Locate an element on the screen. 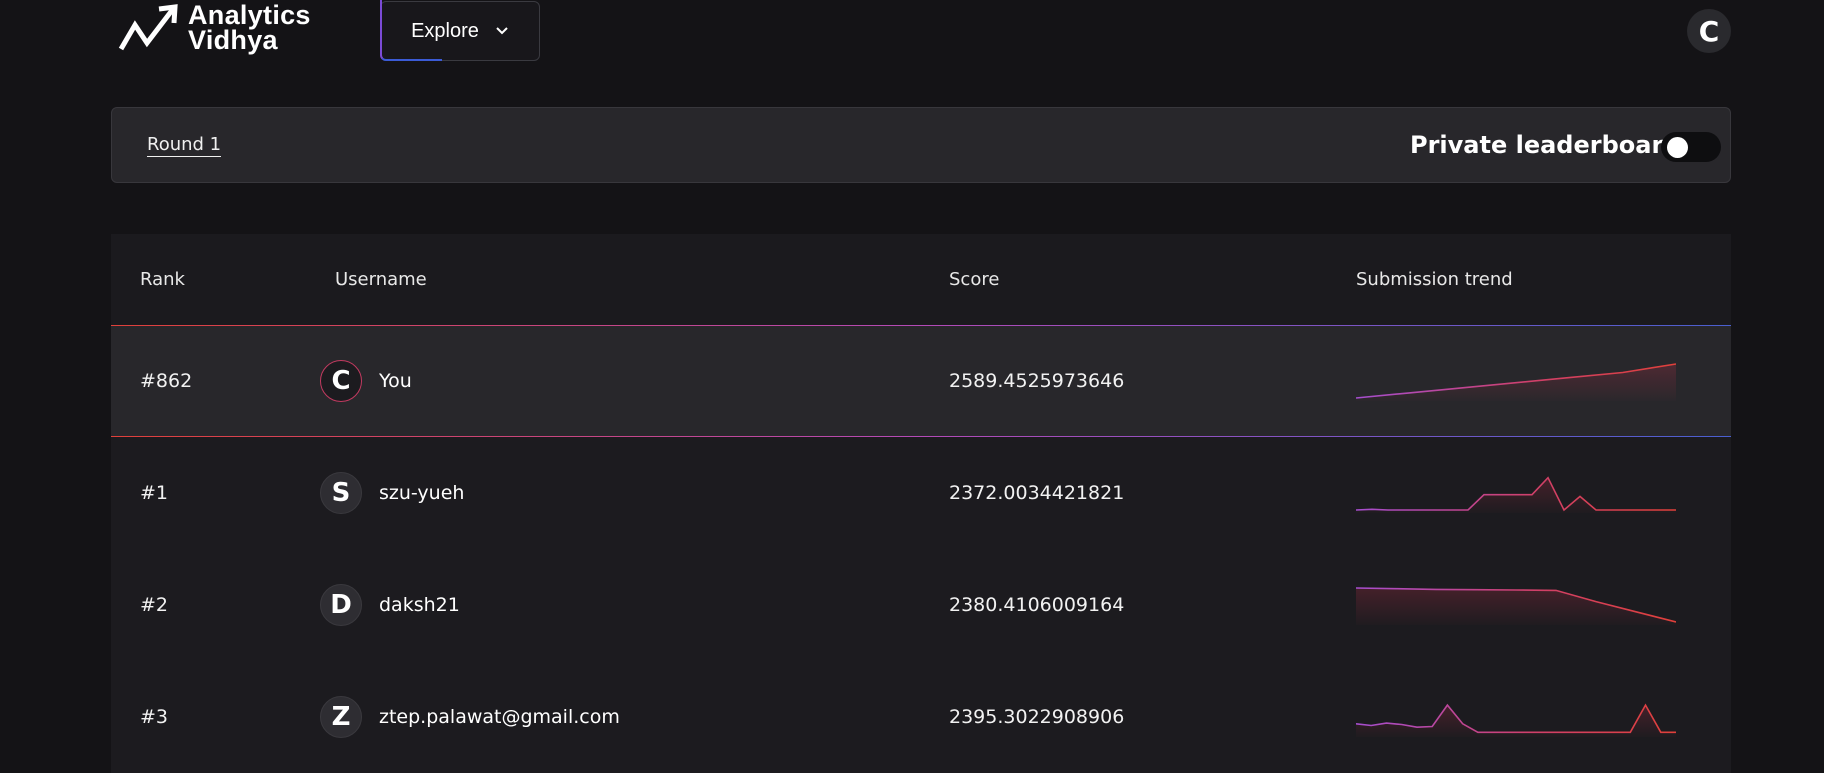 The height and width of the screenshot is (773, 1824). column-header-trend: Submission trend is located at coordinates (1434, 279).